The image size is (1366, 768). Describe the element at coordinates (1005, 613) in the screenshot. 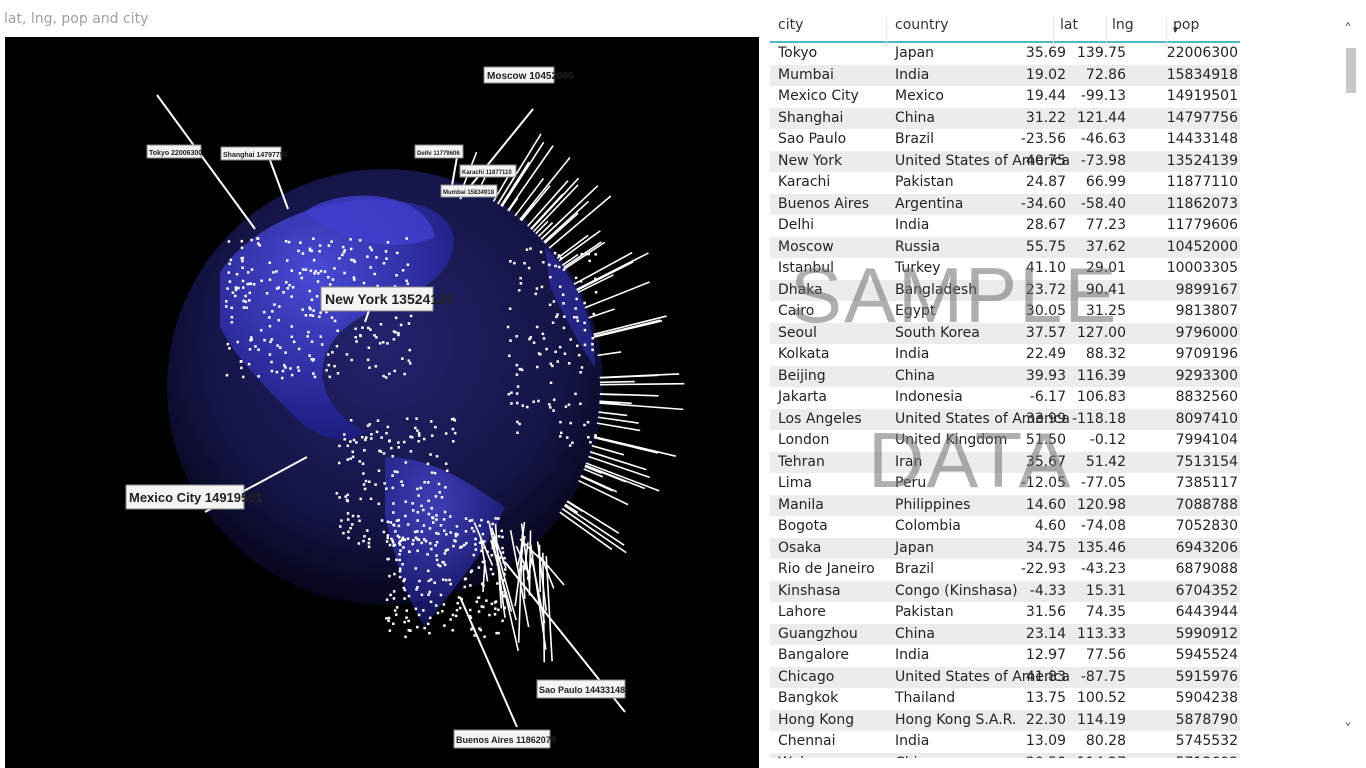

I see `table-row: Lahore Pakistan 31.56 74.35 6443944` at that location.